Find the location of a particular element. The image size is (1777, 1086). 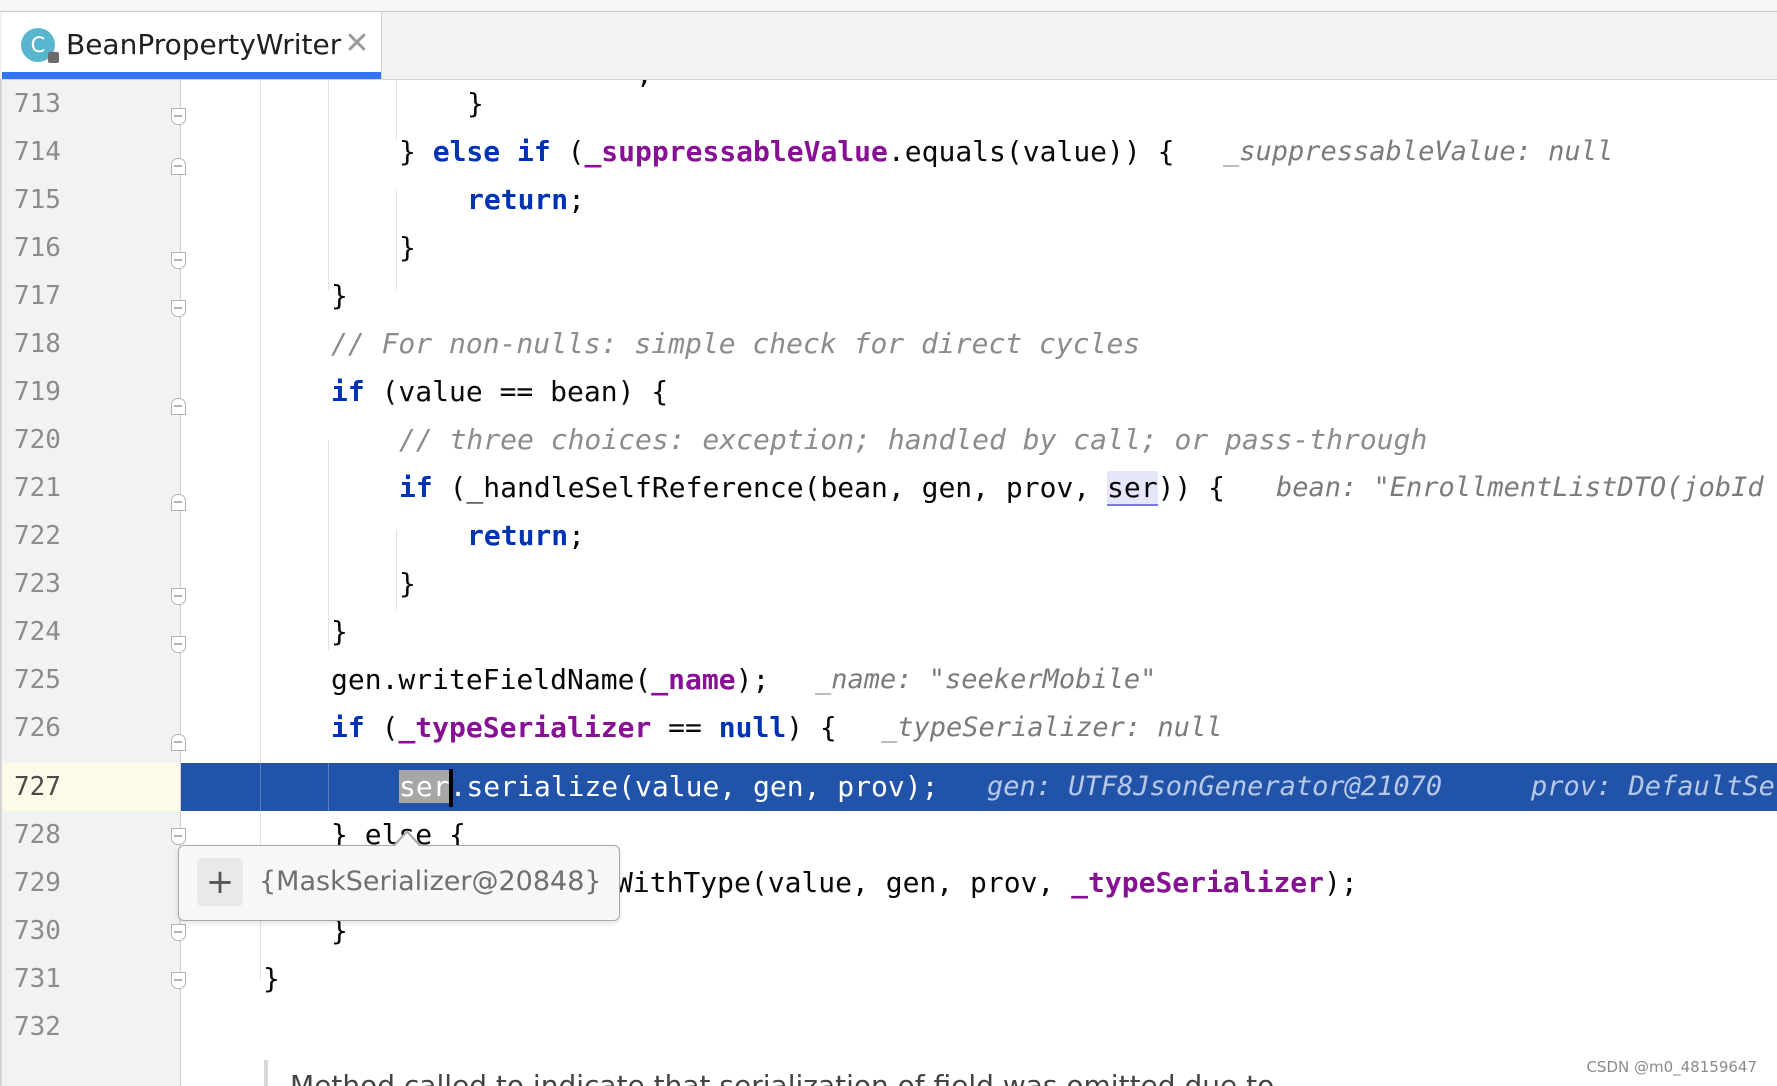

line-number: 719 is located at coordinates (37, 392).